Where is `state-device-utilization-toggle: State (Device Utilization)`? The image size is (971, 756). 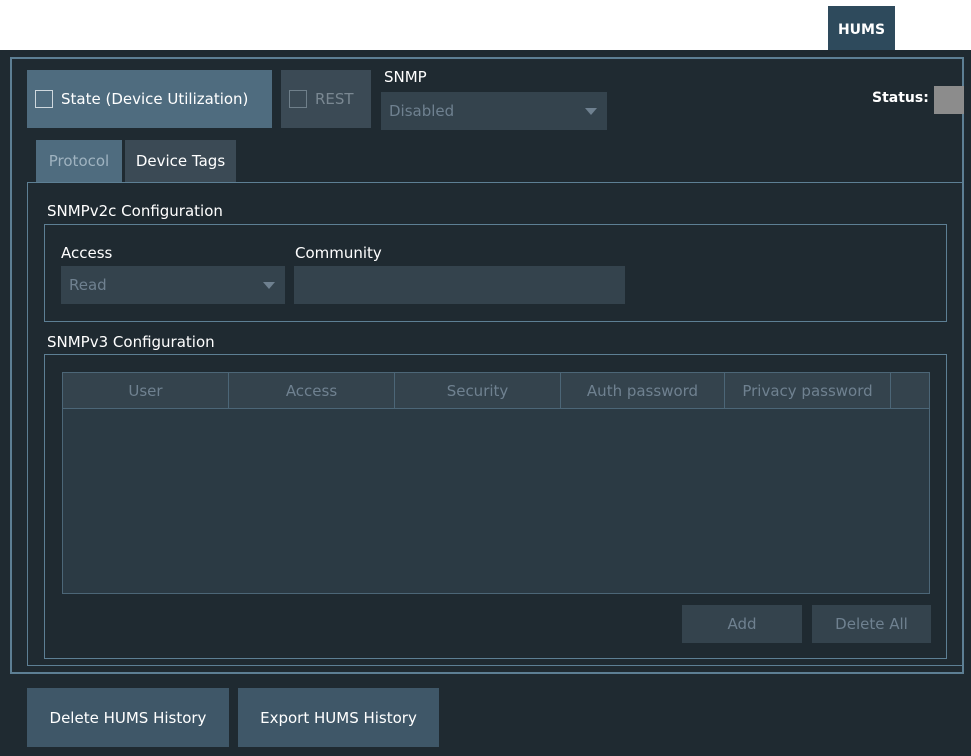
state-device-utilization-toggle: State (Device Utilization) is located at coordinates (149, 99).